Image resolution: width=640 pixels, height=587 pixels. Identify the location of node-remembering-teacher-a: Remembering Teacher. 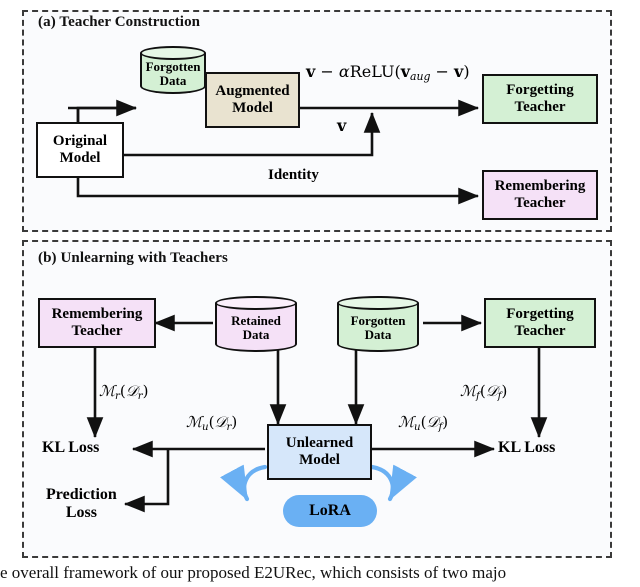
(540, 195).